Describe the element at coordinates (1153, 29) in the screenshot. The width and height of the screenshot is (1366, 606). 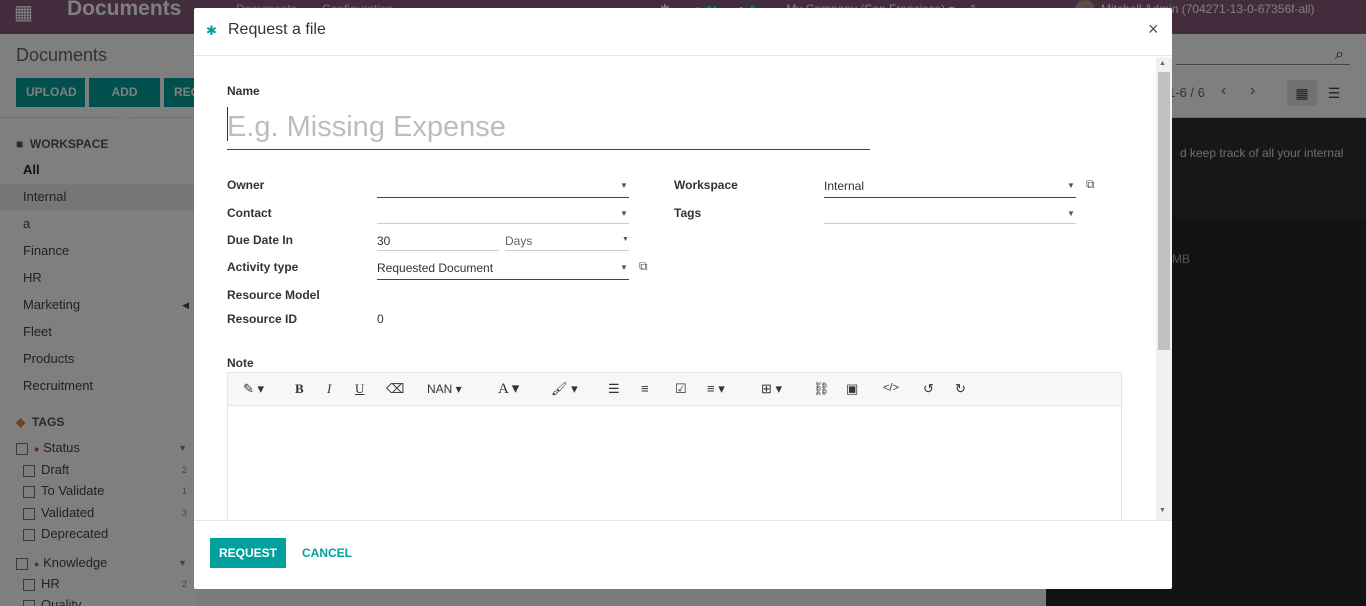
I see `close-icon: ×` at that location.